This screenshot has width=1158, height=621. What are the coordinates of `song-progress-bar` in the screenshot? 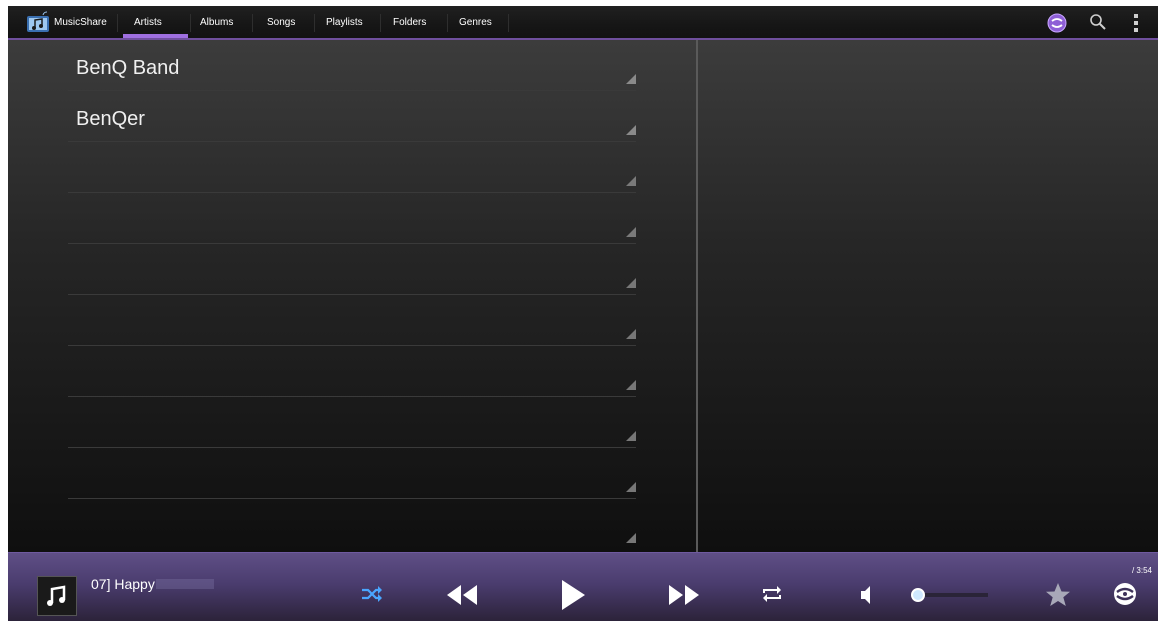 It's located at (185, 584).